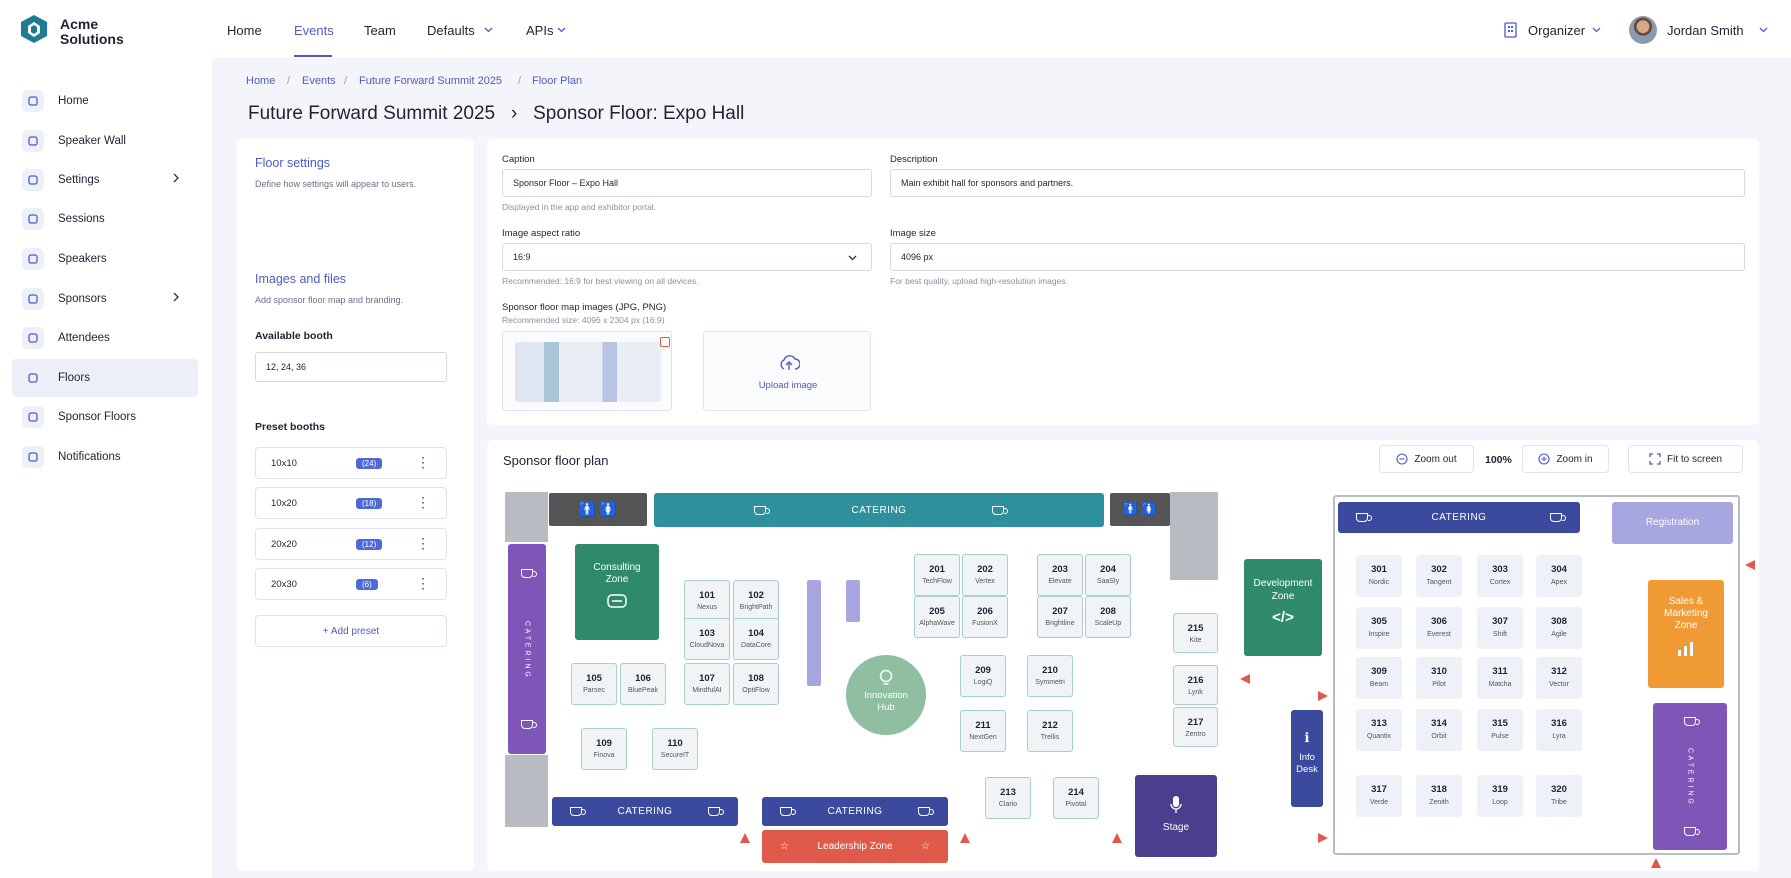 The height and width of the screenshot is (878, 1791). Describe the element at coordinates (1705, 30) in the screenshot. I see `user-menu: Jordan Smith` at that location.